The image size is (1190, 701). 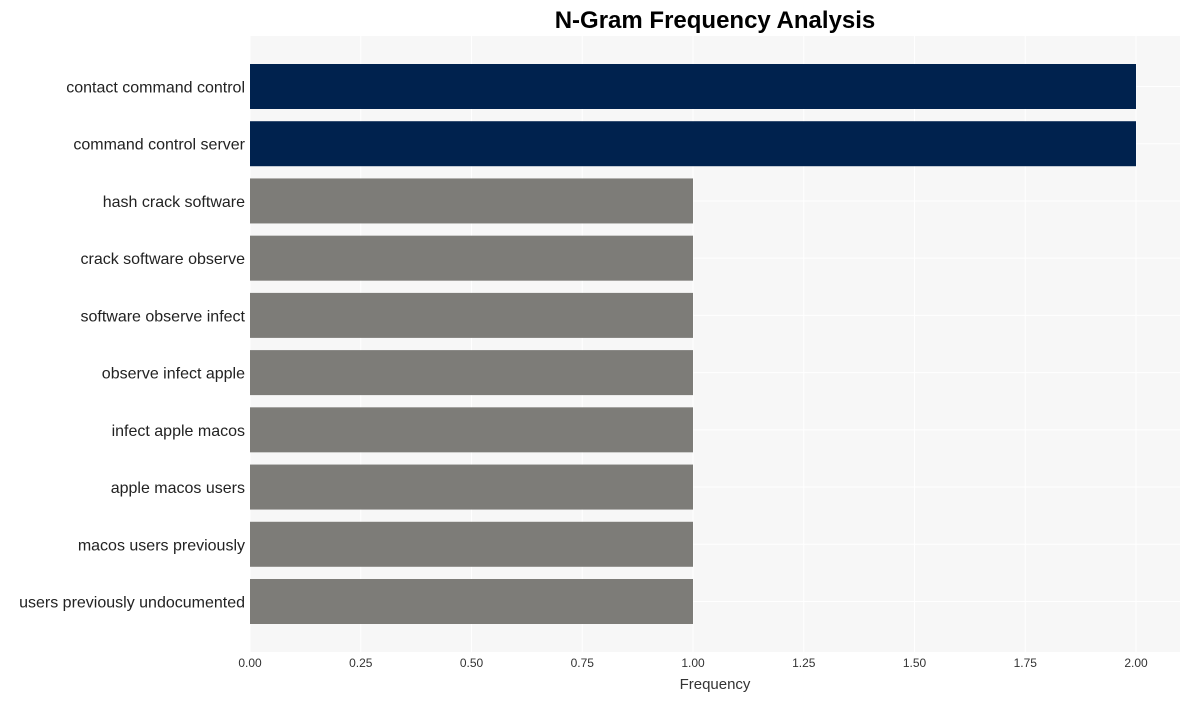 What do you see at coordinates (159, 145) in the screenshot?
I see `y-tick-label: command control server` at bounding box center [159, 145].